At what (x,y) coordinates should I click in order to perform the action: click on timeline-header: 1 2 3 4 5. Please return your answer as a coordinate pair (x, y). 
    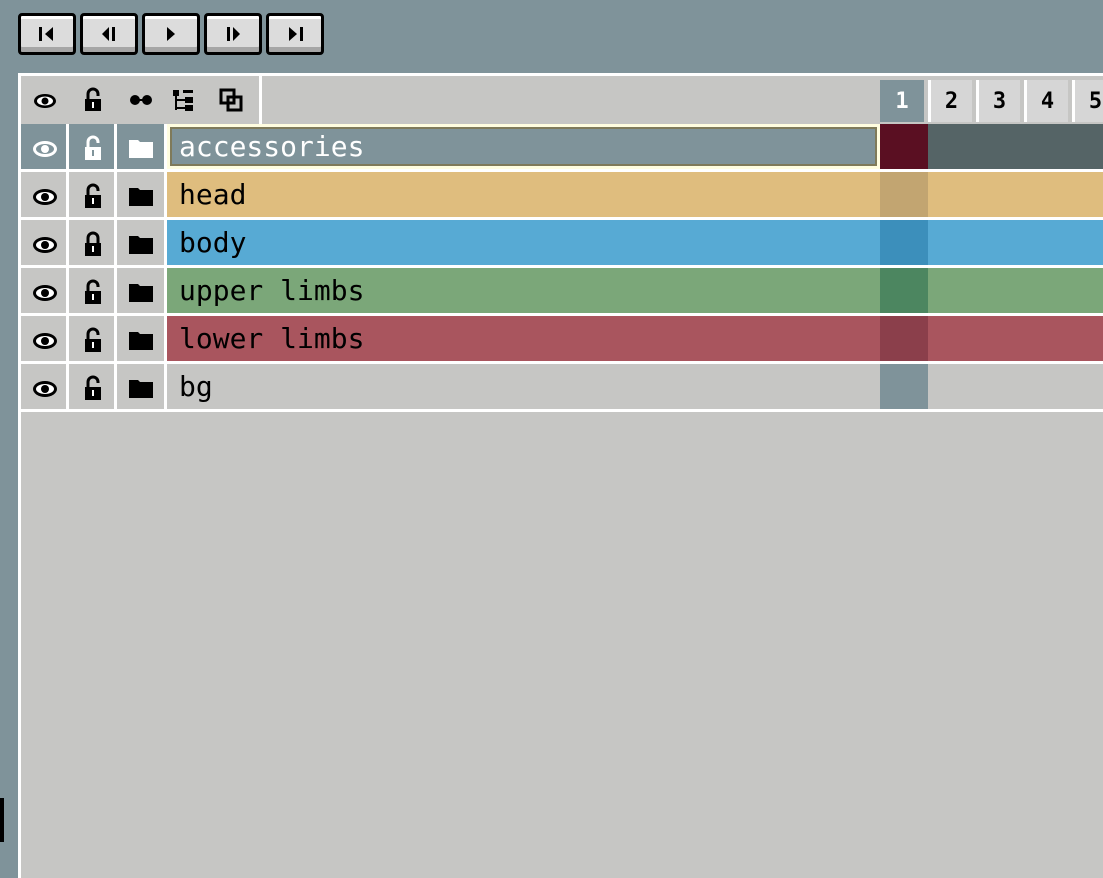
    Looking at the image, I should click on (562, 100).